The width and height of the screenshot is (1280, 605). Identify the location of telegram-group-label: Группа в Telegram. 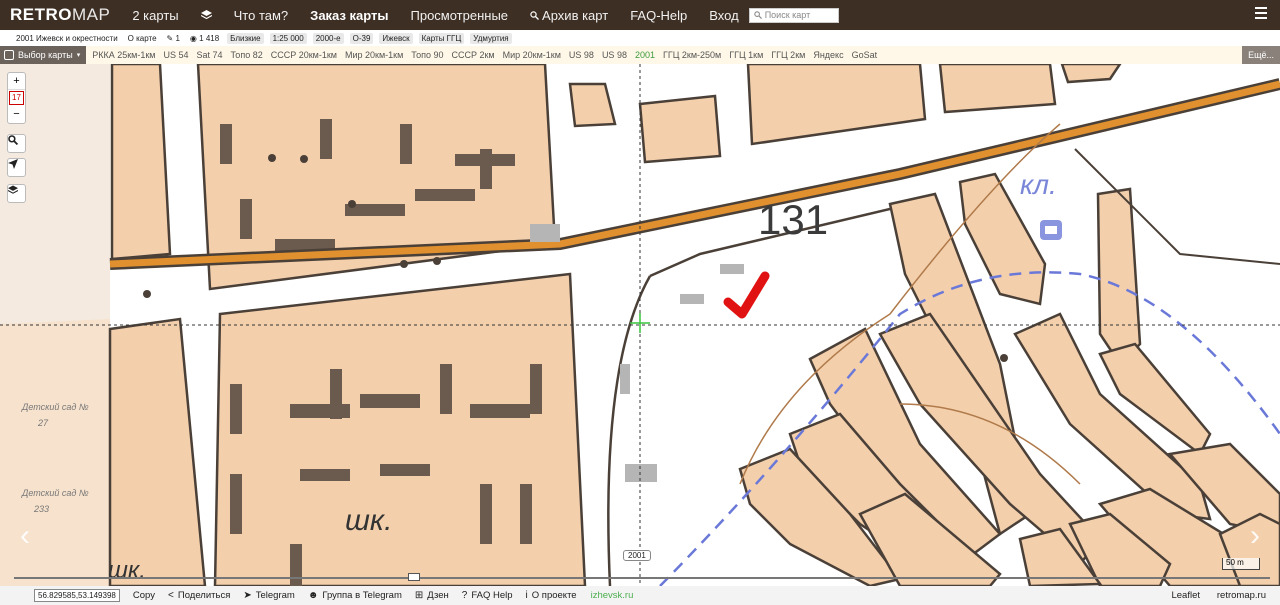
(362, 595).